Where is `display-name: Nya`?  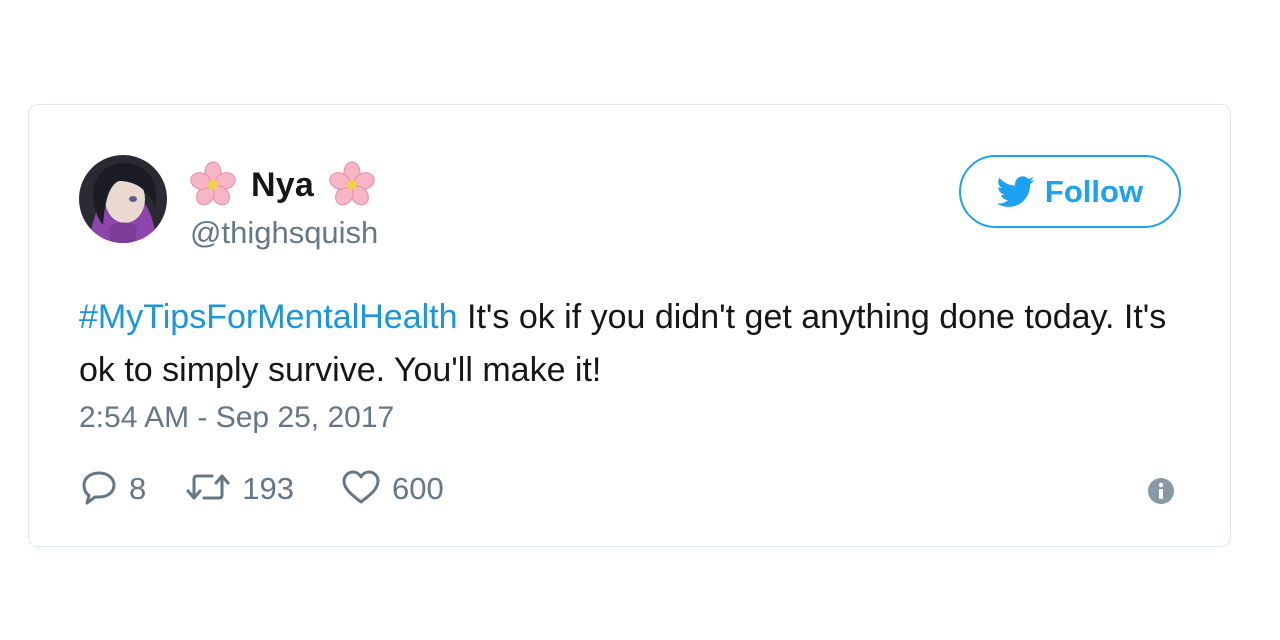 display-name: Nya is located at coordinates (282, 185).